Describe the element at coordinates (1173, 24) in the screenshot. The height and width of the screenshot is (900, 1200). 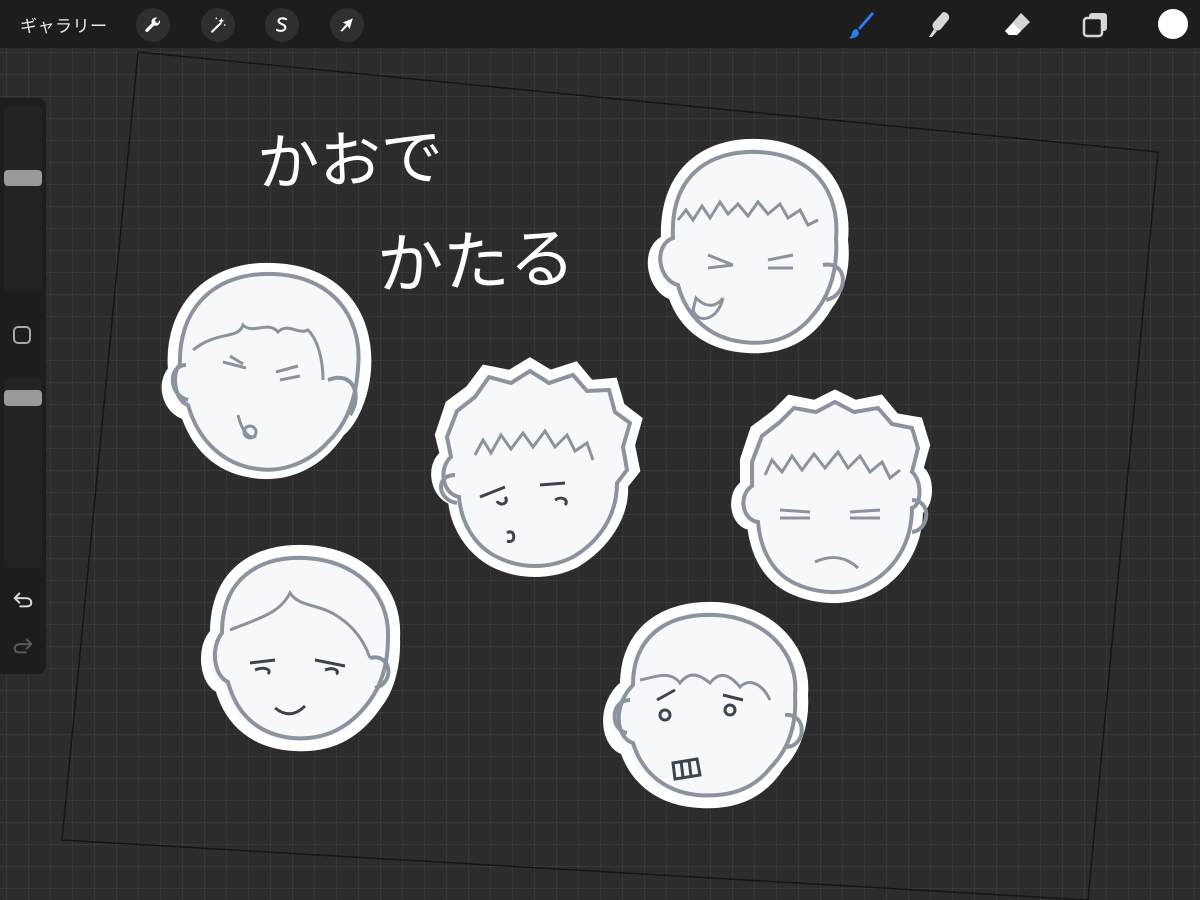
I see `color-picker-button` at that location.